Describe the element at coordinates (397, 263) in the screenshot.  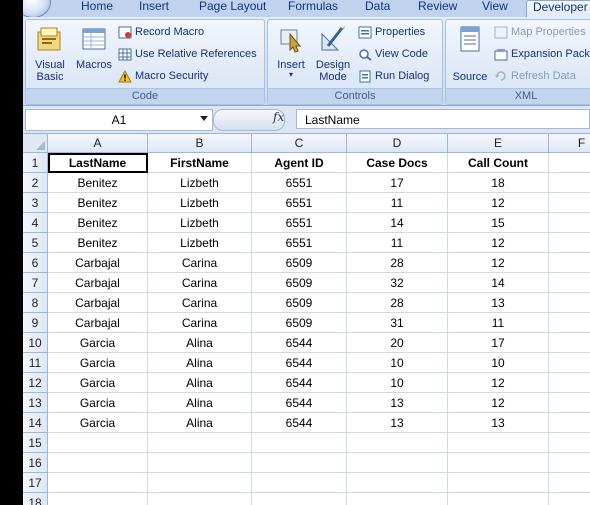
I see `data-cell: 28` at that location.